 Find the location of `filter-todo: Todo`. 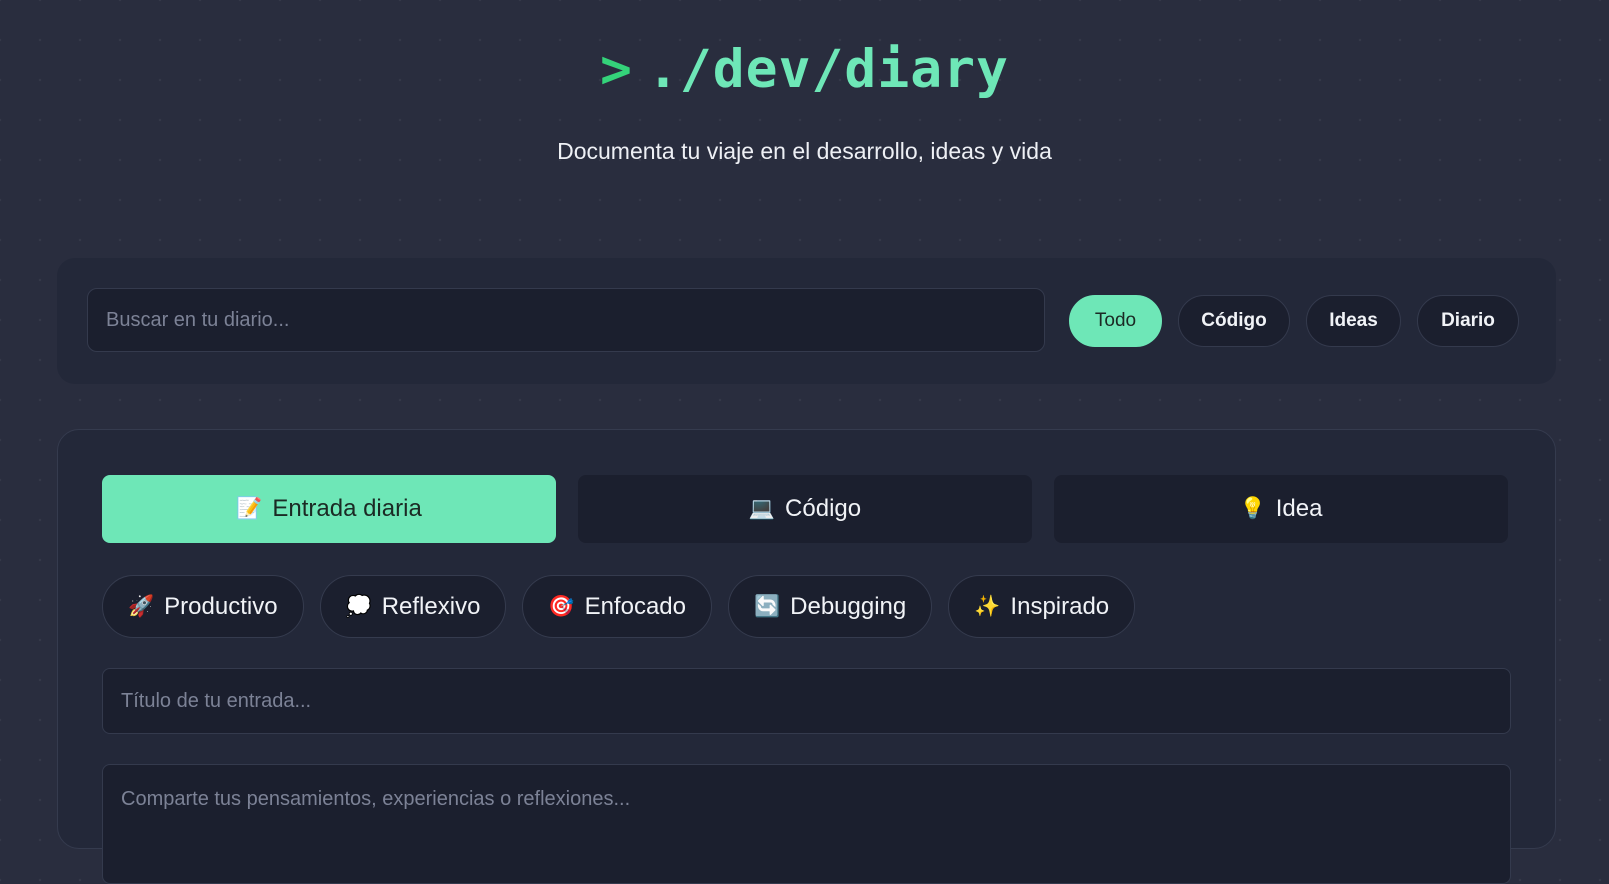

filter-todo: Todo is located at coordinates (1115, 321).